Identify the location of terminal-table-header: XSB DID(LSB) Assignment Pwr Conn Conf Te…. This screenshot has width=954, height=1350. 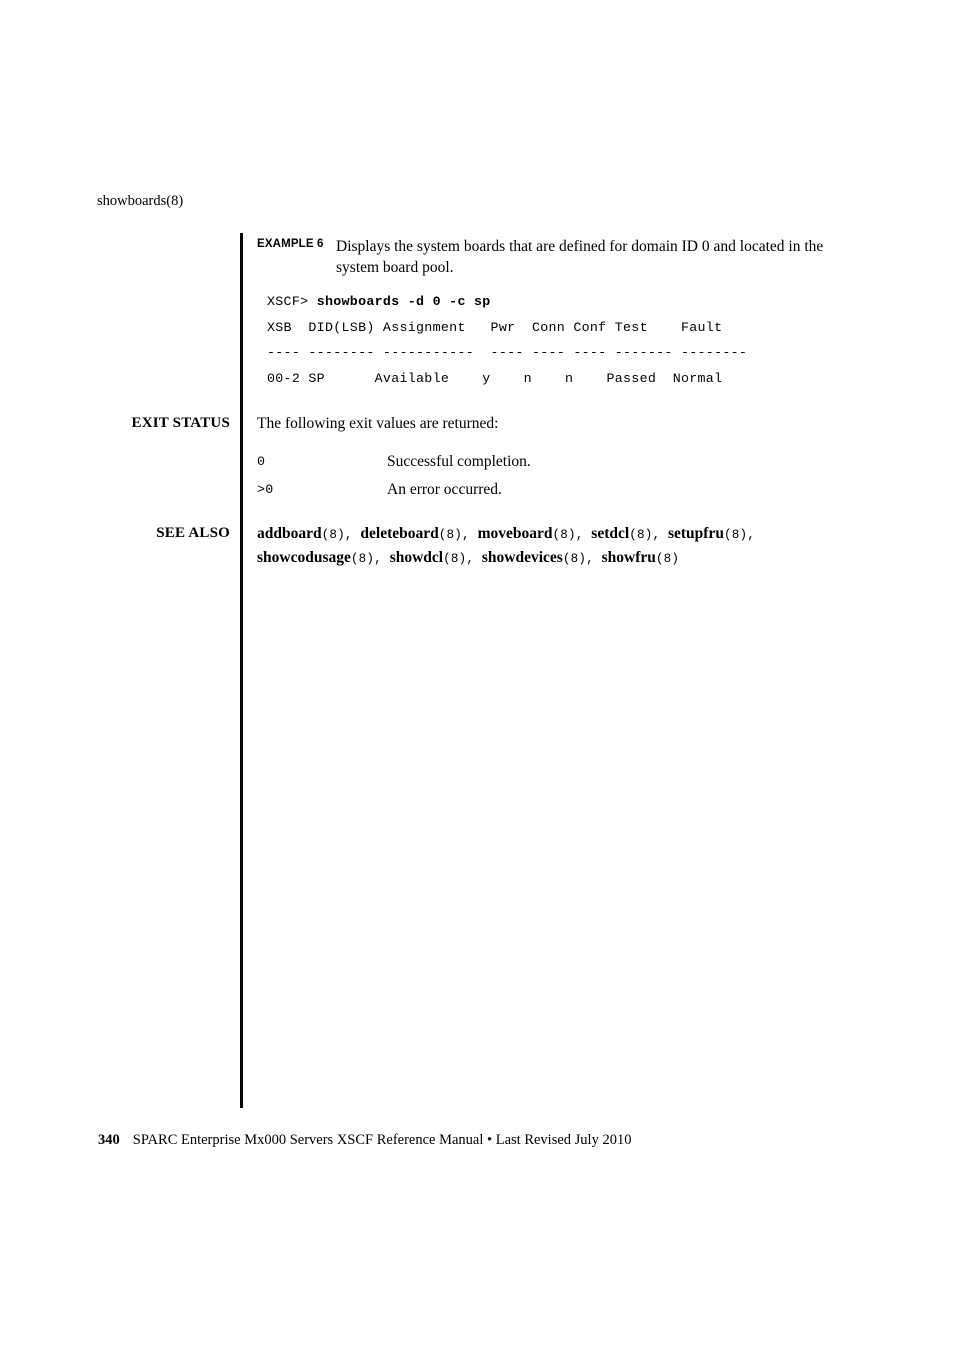
(495, 327).